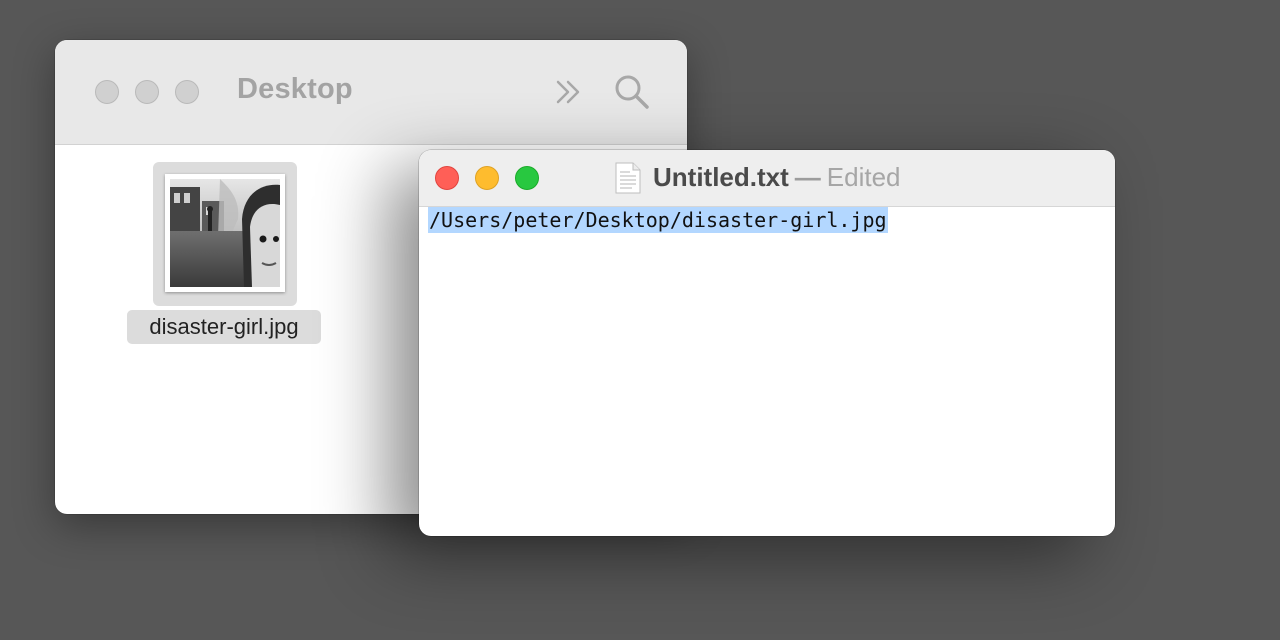  What do you see at coordinates (569, 92) in the screenshot?
I see `double-chevron-icon` at bounding box center [569, 92].